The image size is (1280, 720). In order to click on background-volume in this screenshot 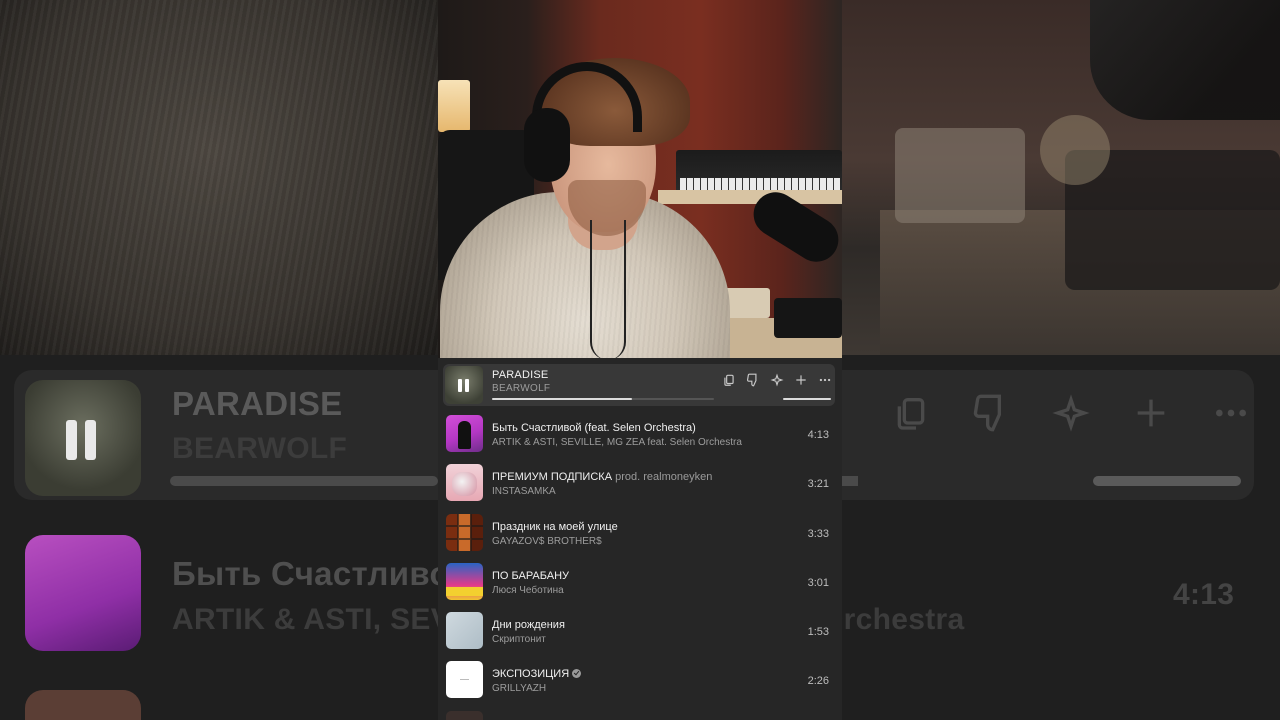, I will do `click(1167, 481)`.